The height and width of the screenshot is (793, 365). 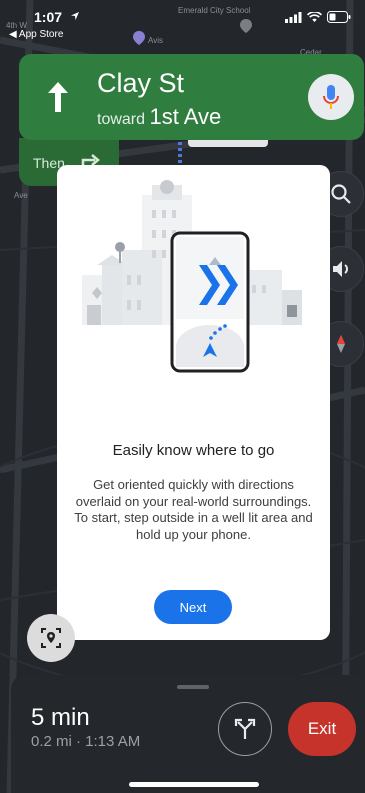 I want to click on microphone-icon, so click(x=331, y=97).